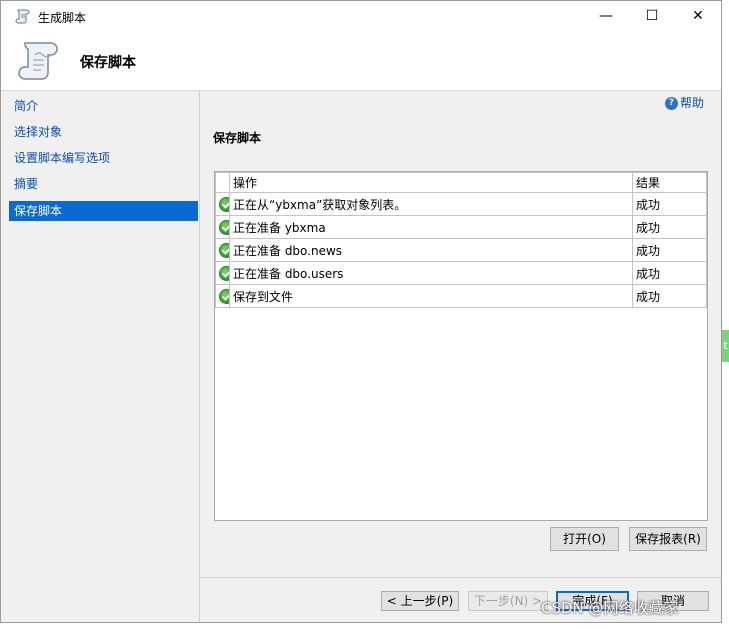 This screenshot has height=629, width=729. Describe the element at coordinates (431, 250) in the screenshot. I see `row-action: 正在准备 dbo.news` at that location.